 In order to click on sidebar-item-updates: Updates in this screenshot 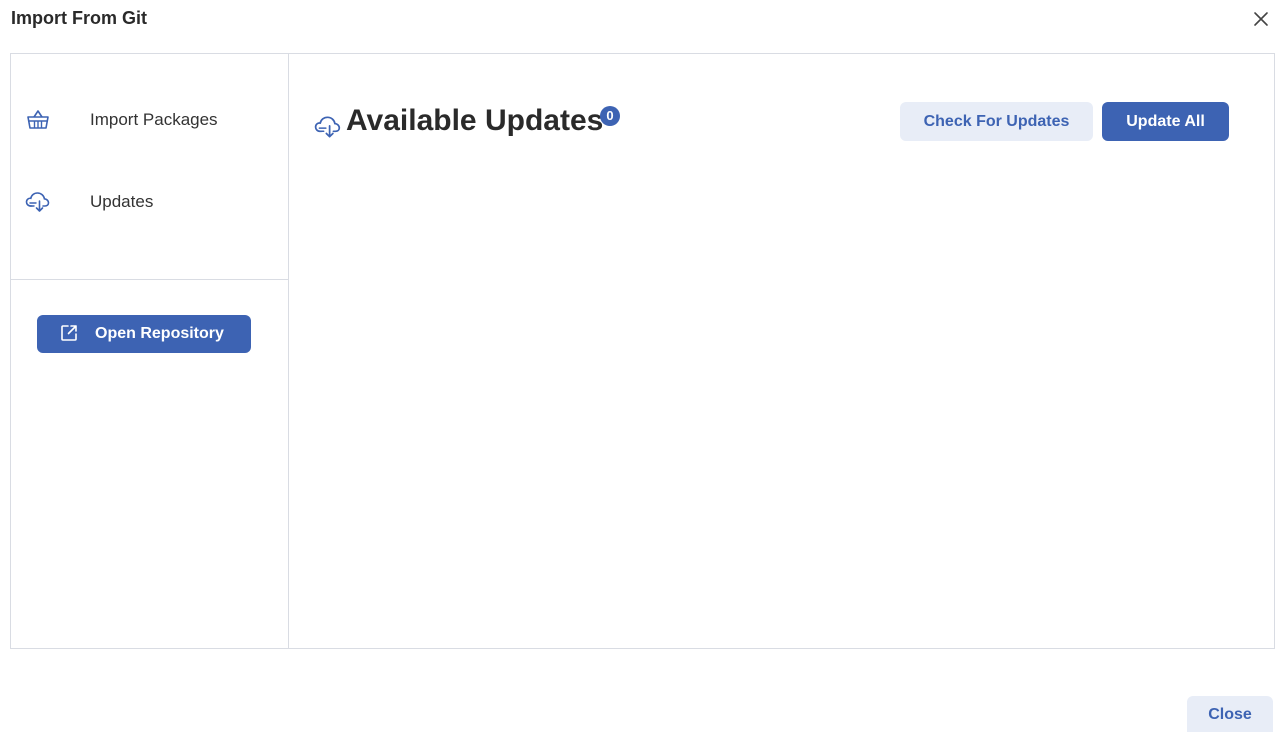, I will do `click(149, 202)`.